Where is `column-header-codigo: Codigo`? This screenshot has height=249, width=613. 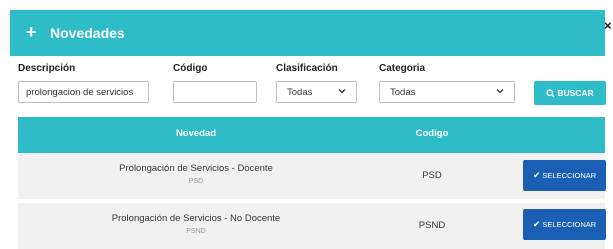
column-header-codigo: Codigo is located at coordinates (432, 133).